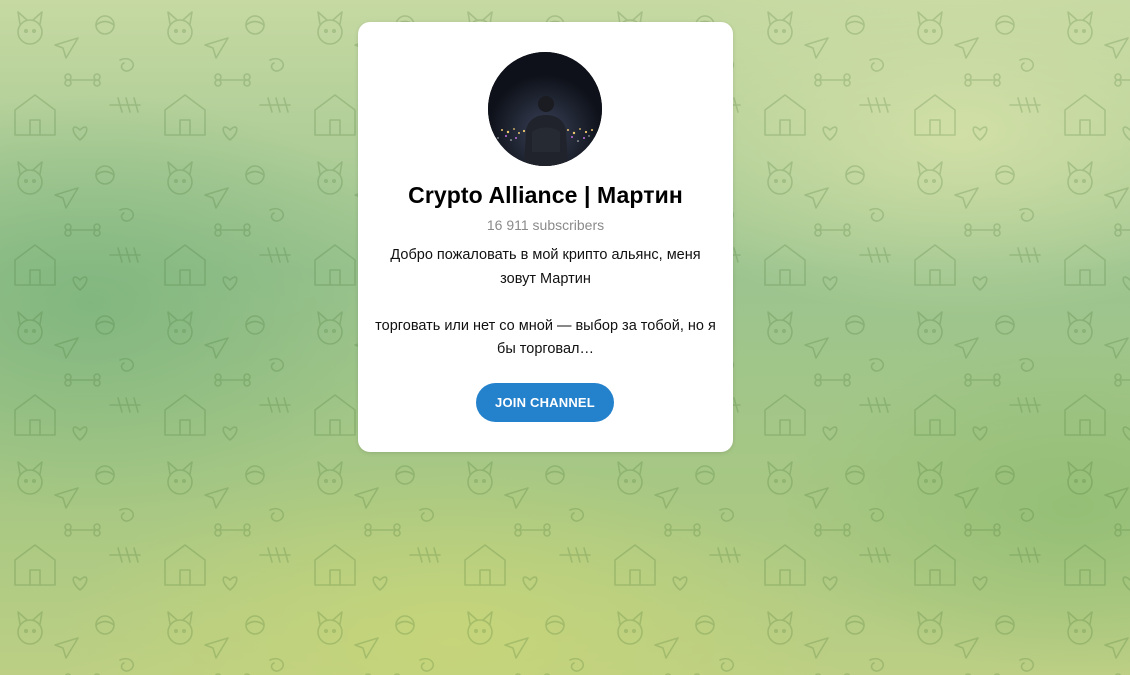 This screenshot has width=1130, height=675. I want to click on channel-title: Crypto Alliance | Мартин, so click(545, 195).